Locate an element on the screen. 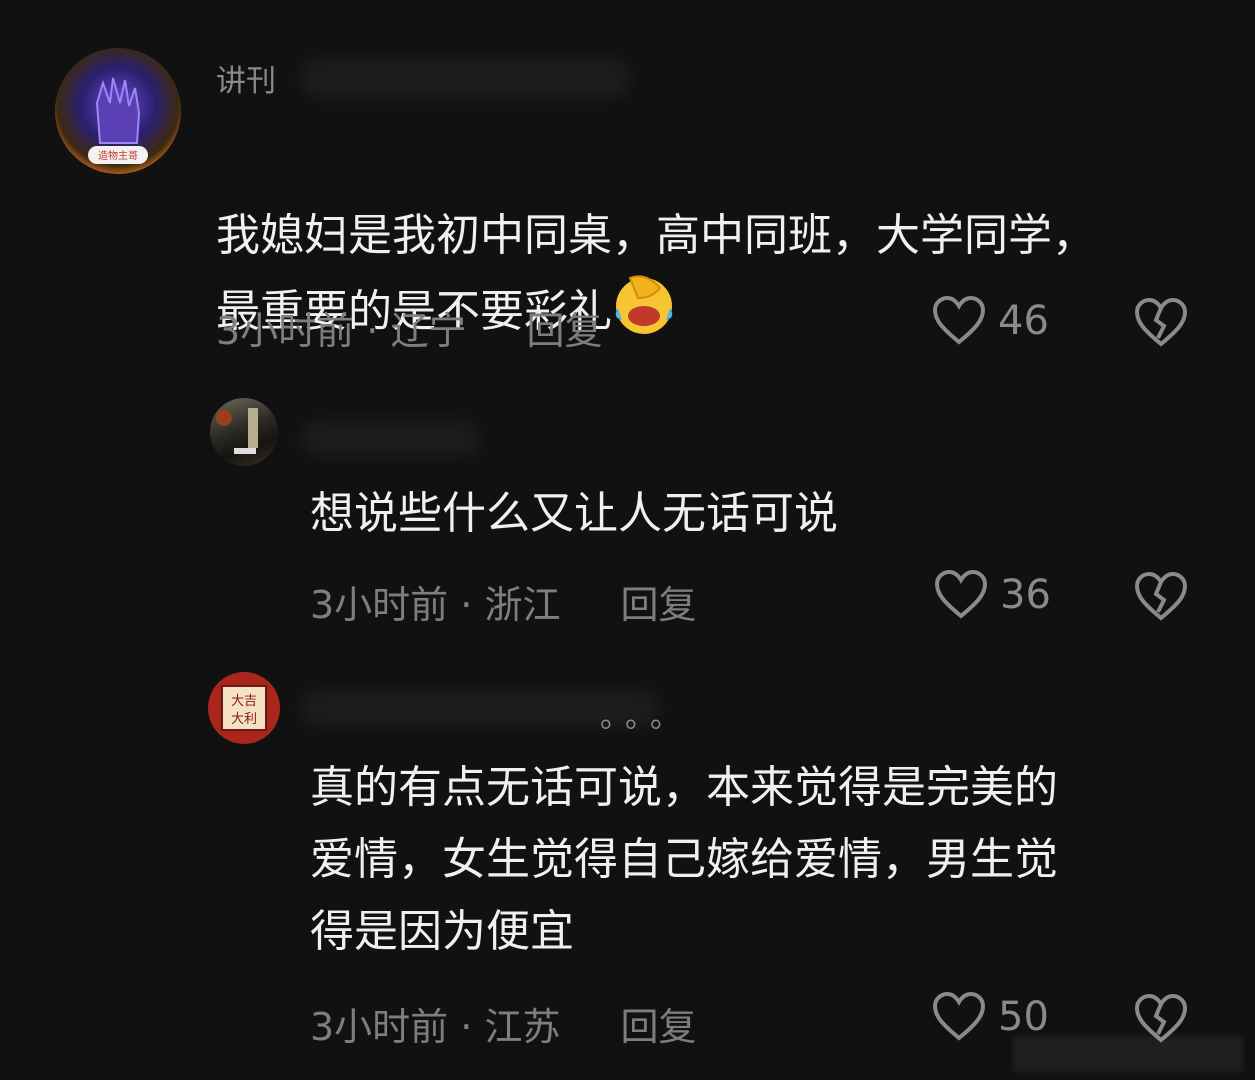 The image size is (1255, 1080). comment-meta: 3小时前 · 浙江 回复 is located at coordinates (503, 601).